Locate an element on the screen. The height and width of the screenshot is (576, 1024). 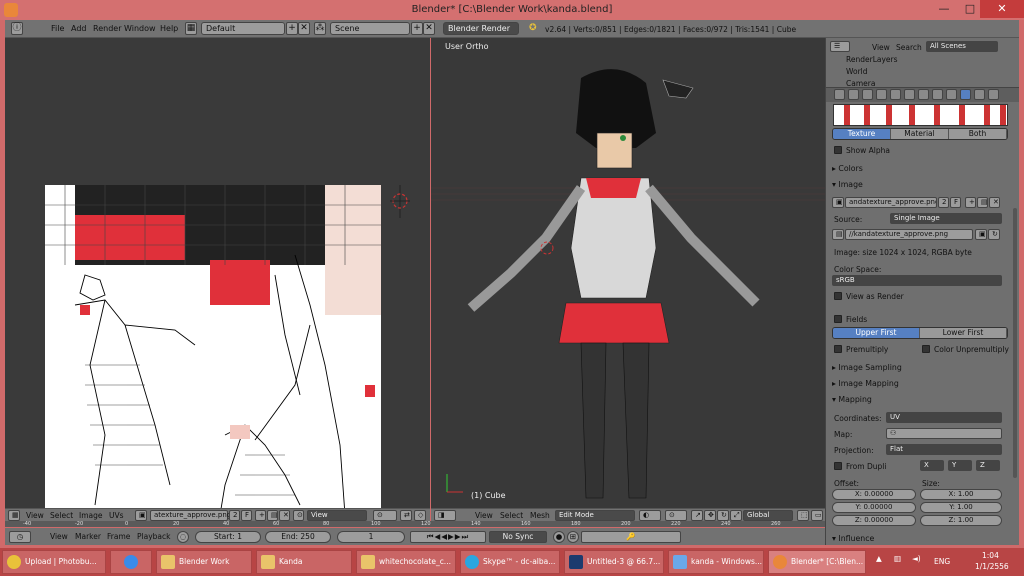
layout-icon: ▦ is located at coordinates (191, 28).